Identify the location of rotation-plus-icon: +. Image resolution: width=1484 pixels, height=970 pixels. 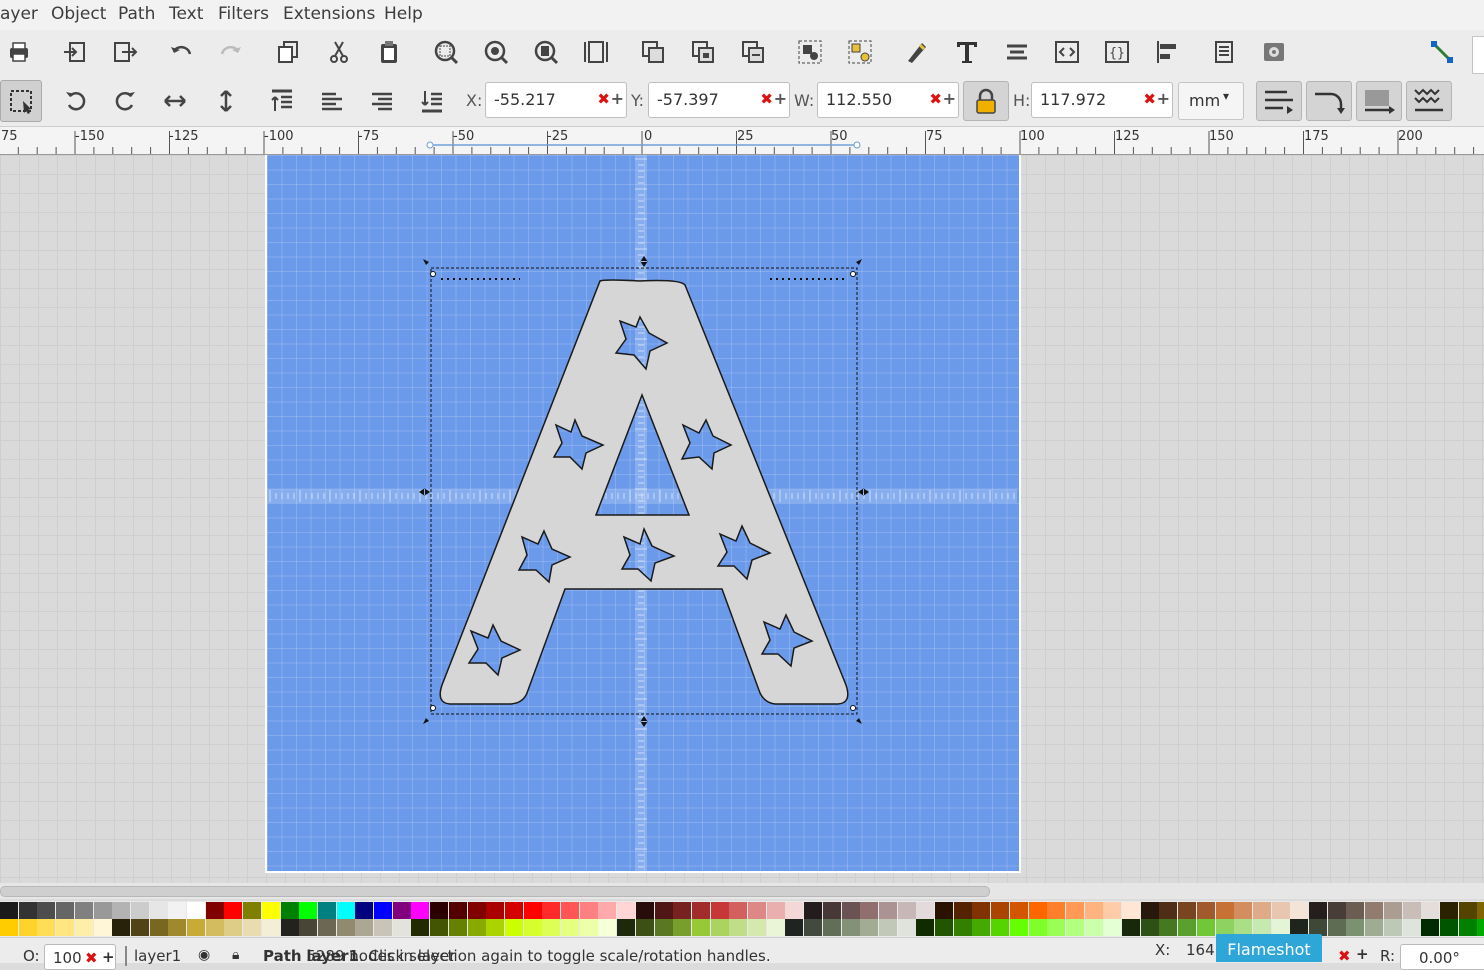
(1362, 954).